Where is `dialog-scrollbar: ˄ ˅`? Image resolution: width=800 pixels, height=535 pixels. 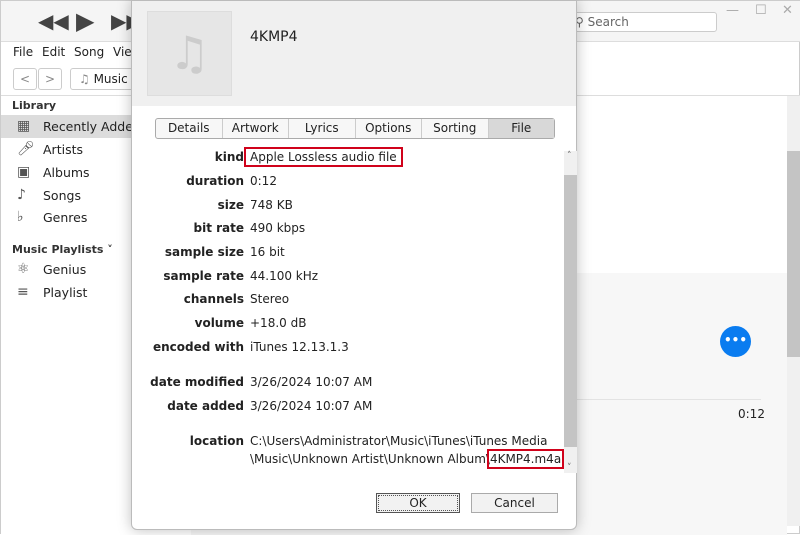 dialog-scrollbar: ˄ ˅ is located at coordinates (570, 312).